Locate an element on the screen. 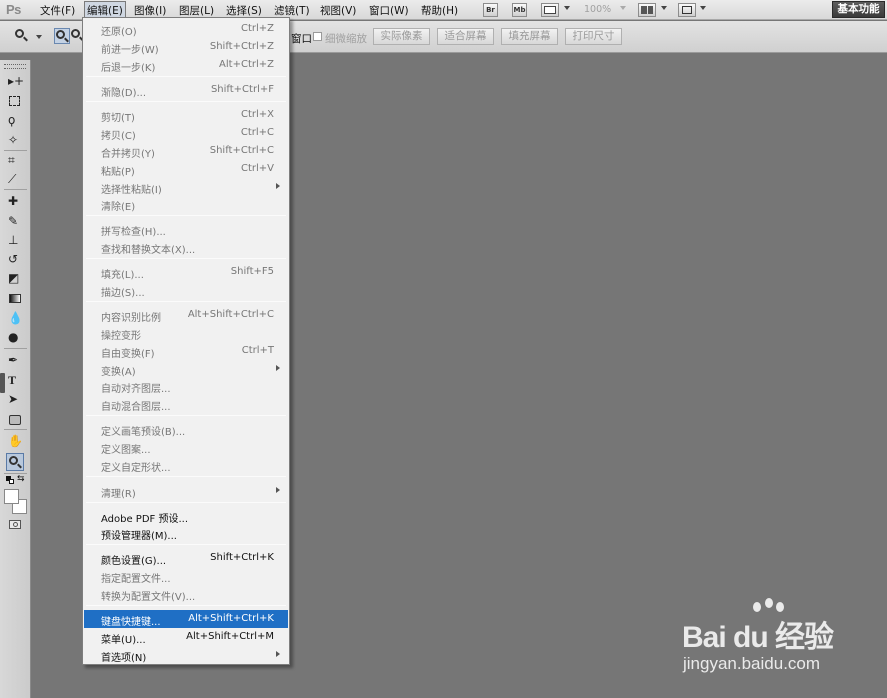  menu-item-undo: 还原(O) Ctrl+Z is located at coordinates (186, 29).